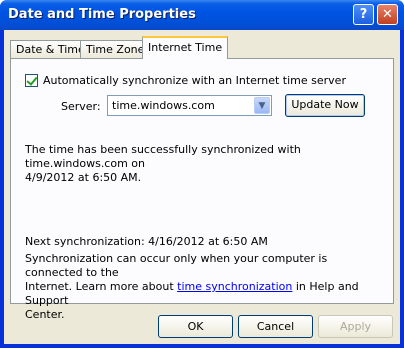  I want to click on cancel-button: Cancel, so click(275, 326).